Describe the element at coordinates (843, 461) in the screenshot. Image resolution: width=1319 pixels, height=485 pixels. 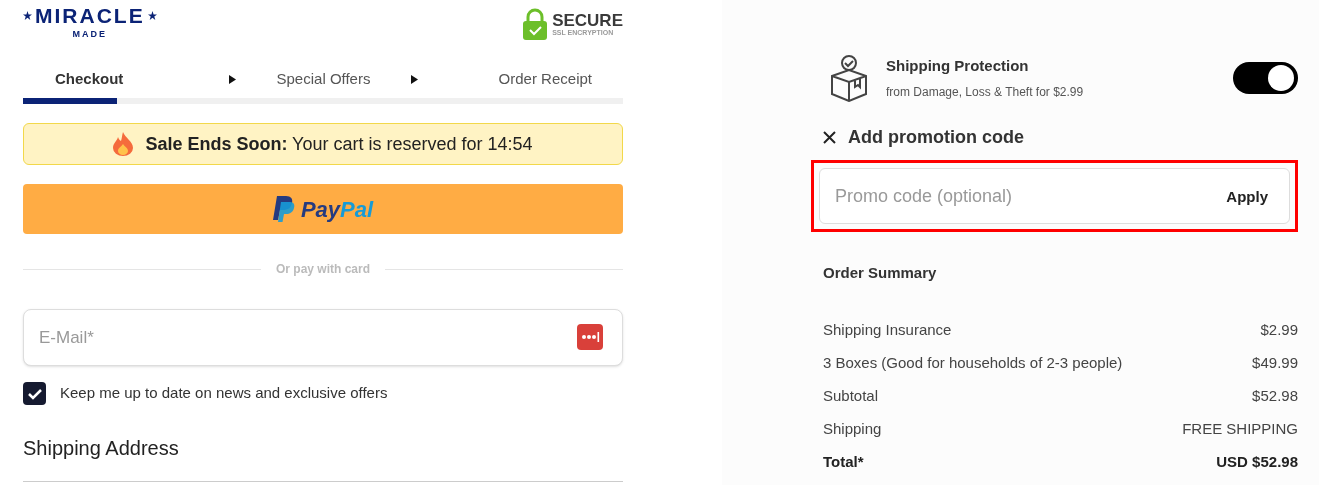
I see `summary-label: Total*` at that location.